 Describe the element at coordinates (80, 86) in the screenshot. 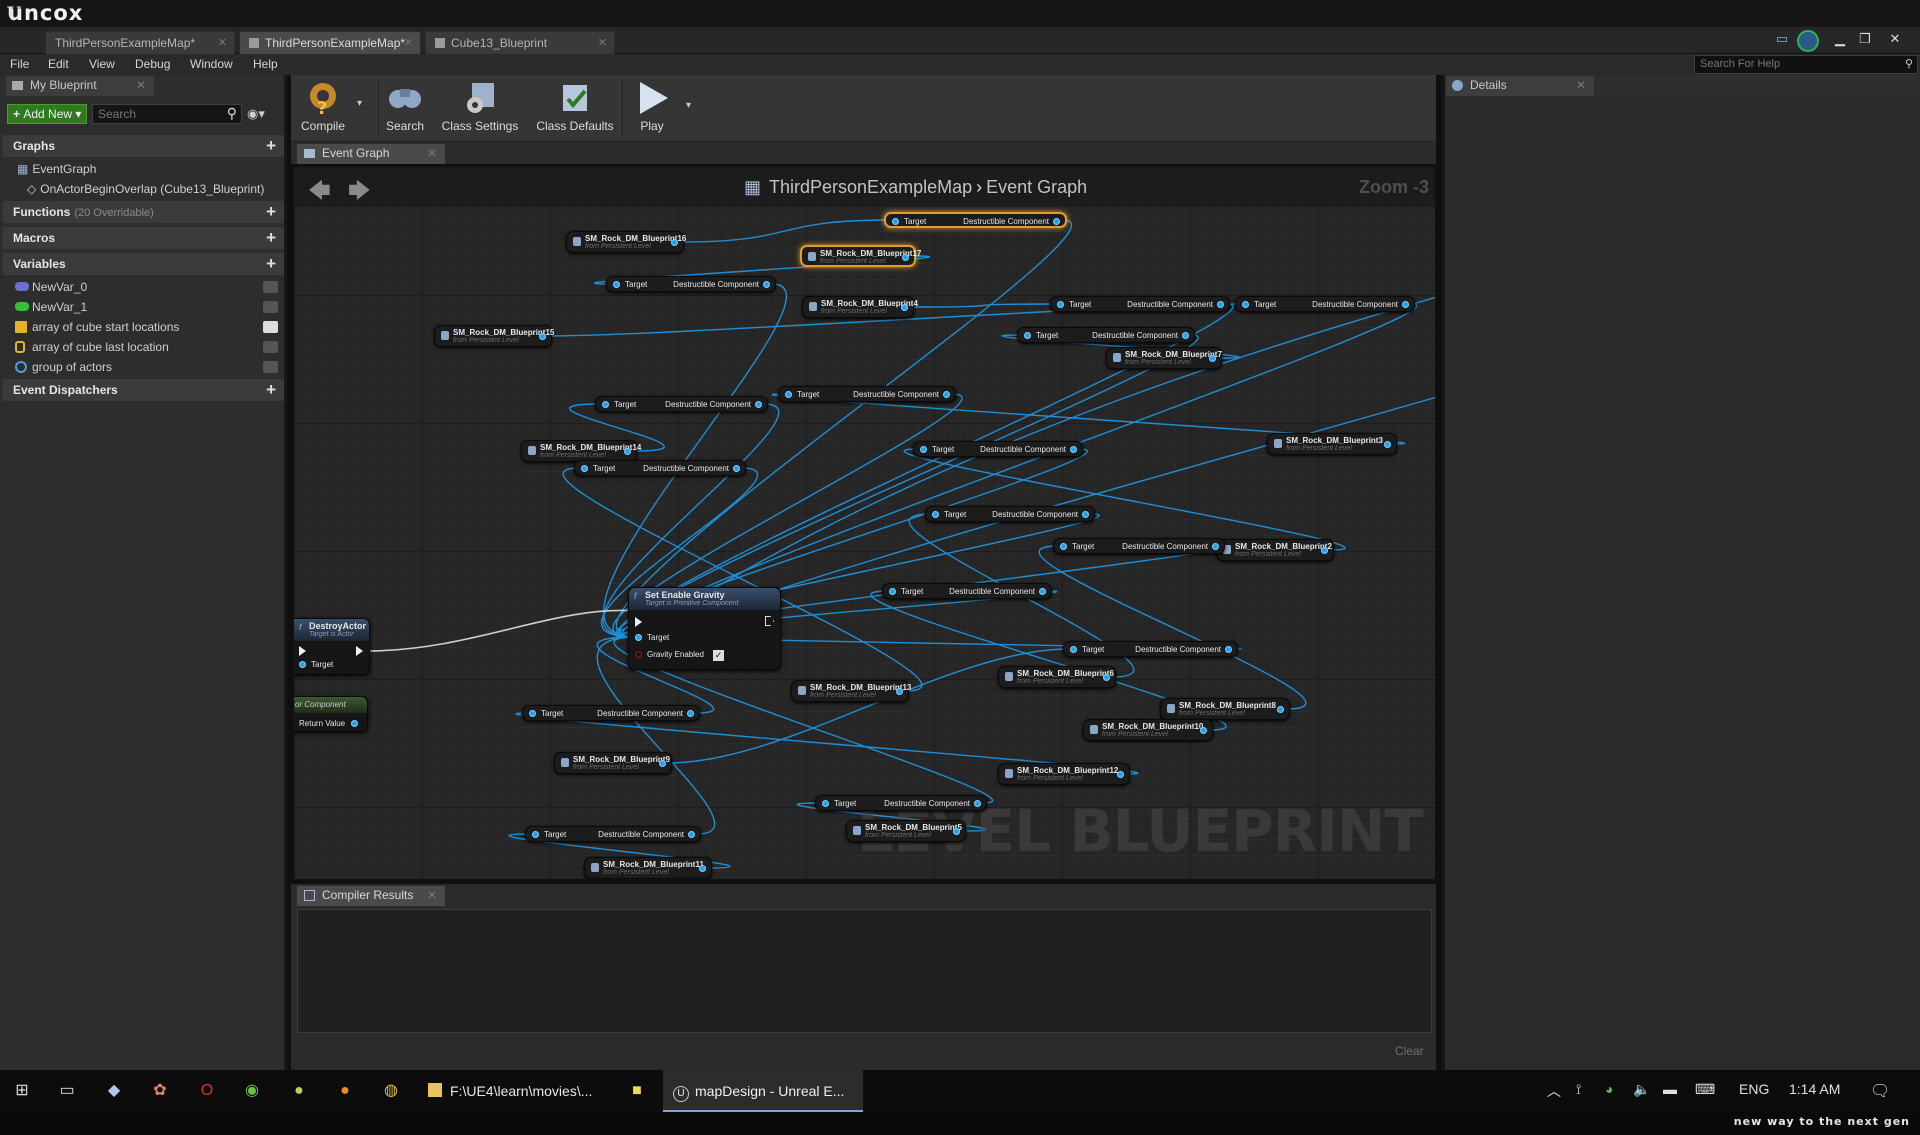

I see `my-blueprint-tab: My Blueprint ✕` at that location.